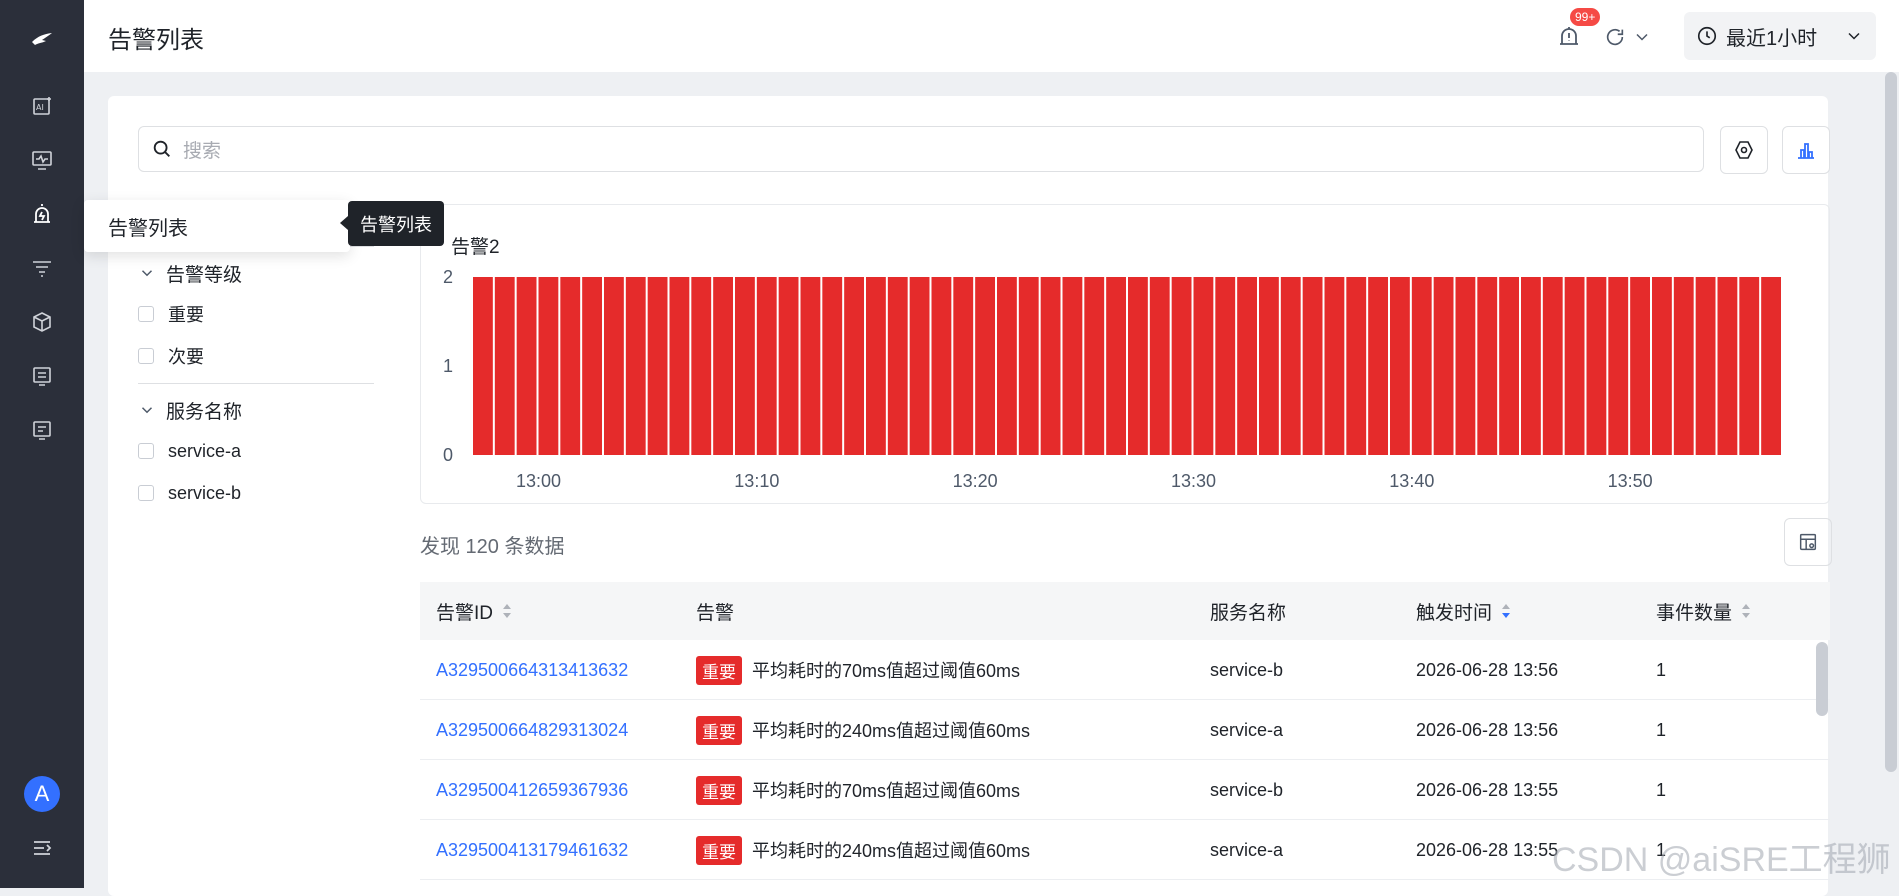 Image resolution: width=1899 pixels, height=896 pixels. Describe the element at coordinates (42, 376) in the screenshot. I see `list-icon` at that location.